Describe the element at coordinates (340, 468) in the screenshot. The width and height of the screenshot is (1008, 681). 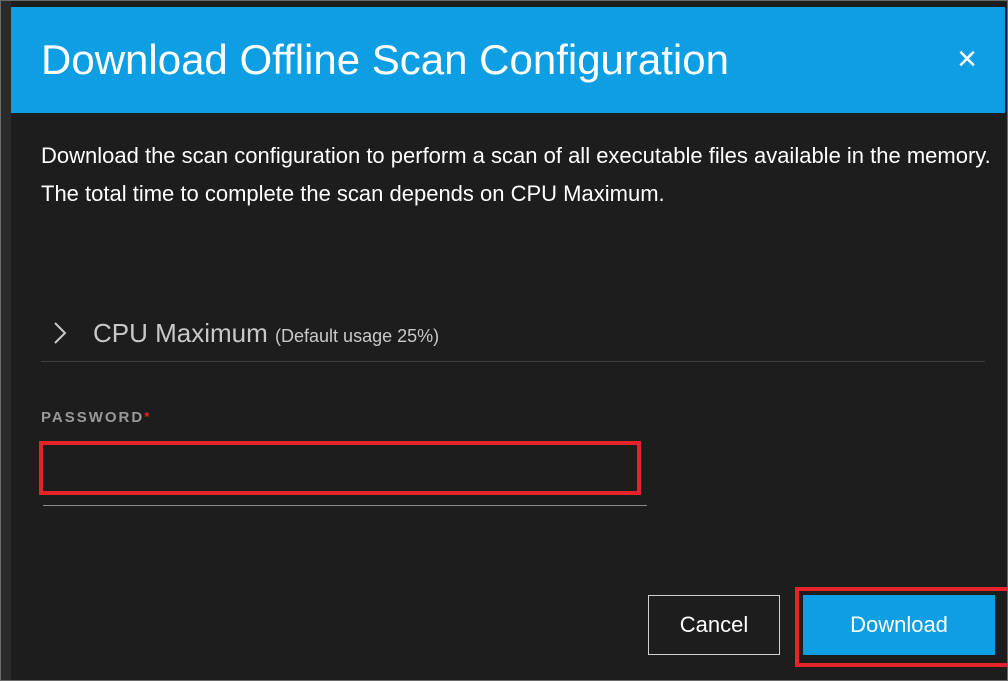
I see `password-input` at that location.